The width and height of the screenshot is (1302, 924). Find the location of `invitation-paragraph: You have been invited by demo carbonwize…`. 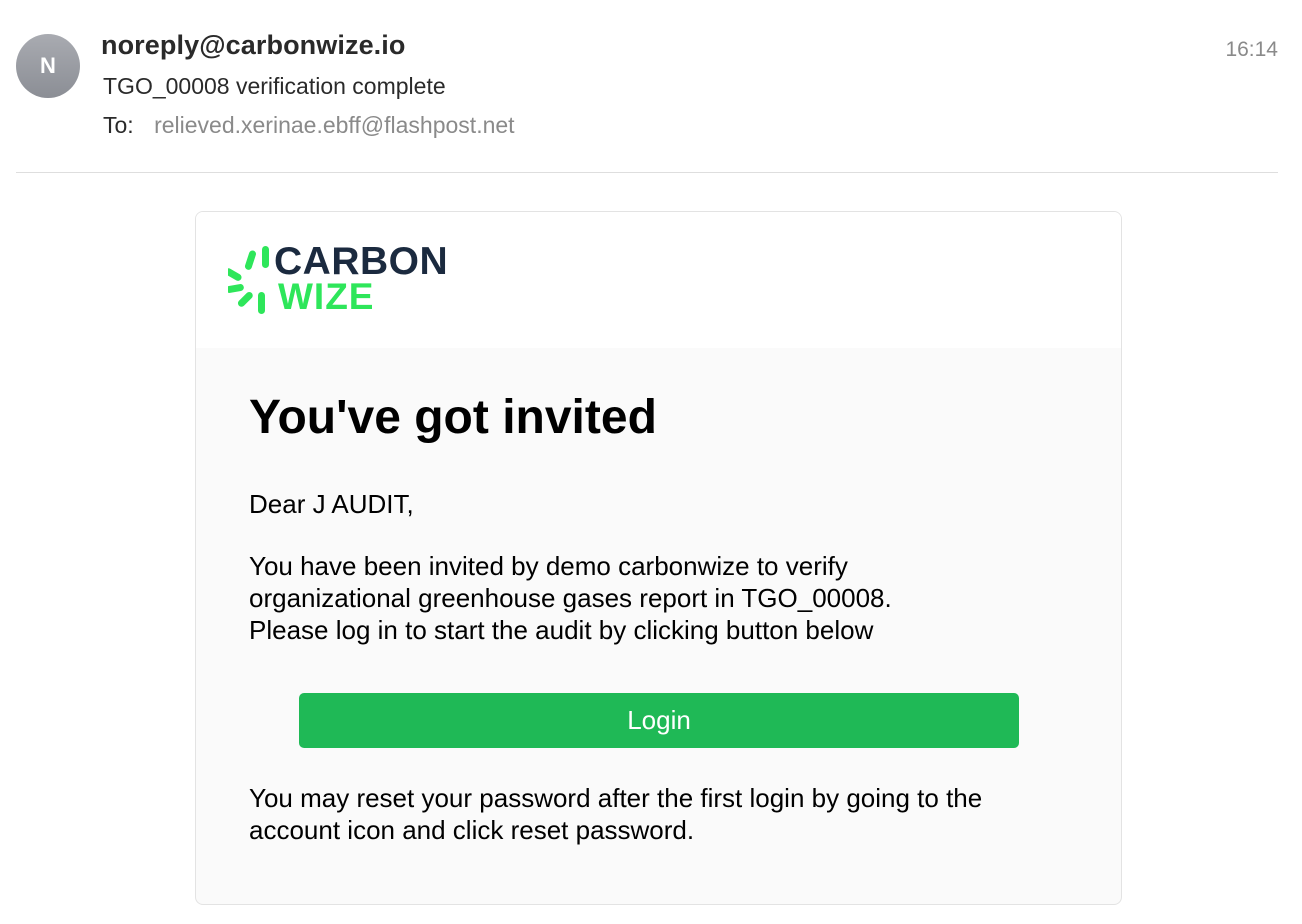

invitation-paragraph: You have been invited by demo carbonwize… is located at coordinates (629, 598).